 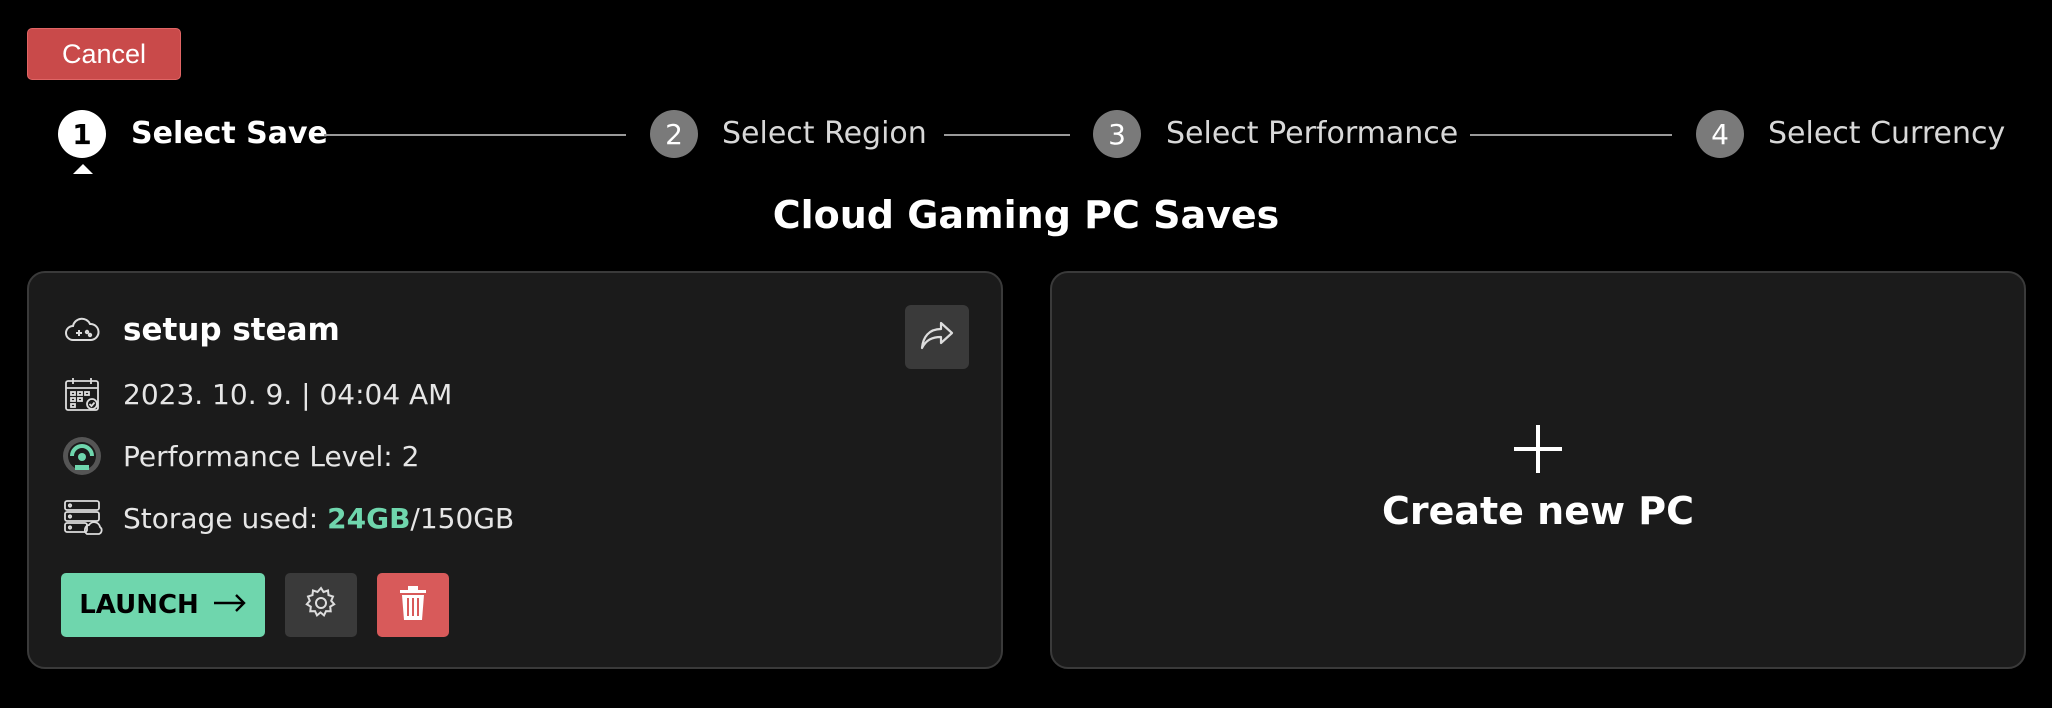 I want to click on storage-label: Storage used:, so click(x=225, y=518).